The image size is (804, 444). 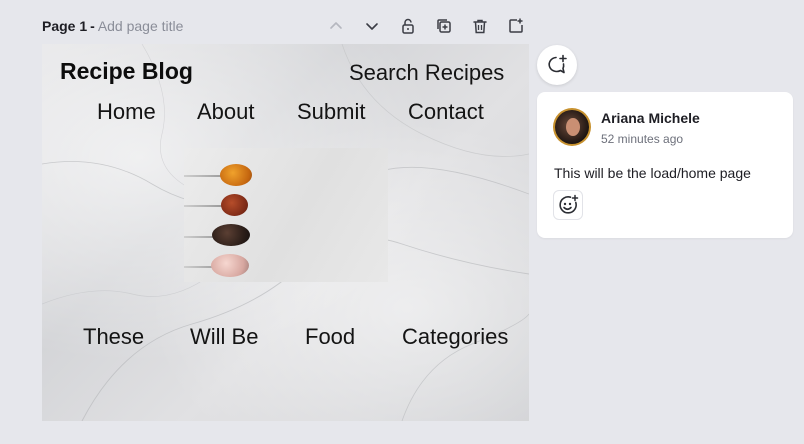 I want to click on duplicate-page-icon, so click(x=444, y=26).